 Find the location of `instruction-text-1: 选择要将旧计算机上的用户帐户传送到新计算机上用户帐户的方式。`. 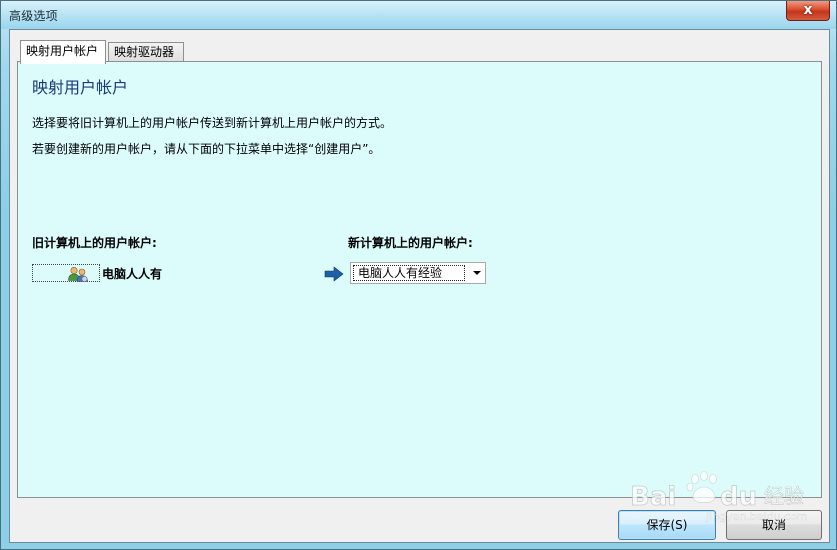

instruction-text-1: 选择要将旧计算机上的用户帐户传送到新计算机上用户帐户的方式。 is located at coordinates (212, 123).